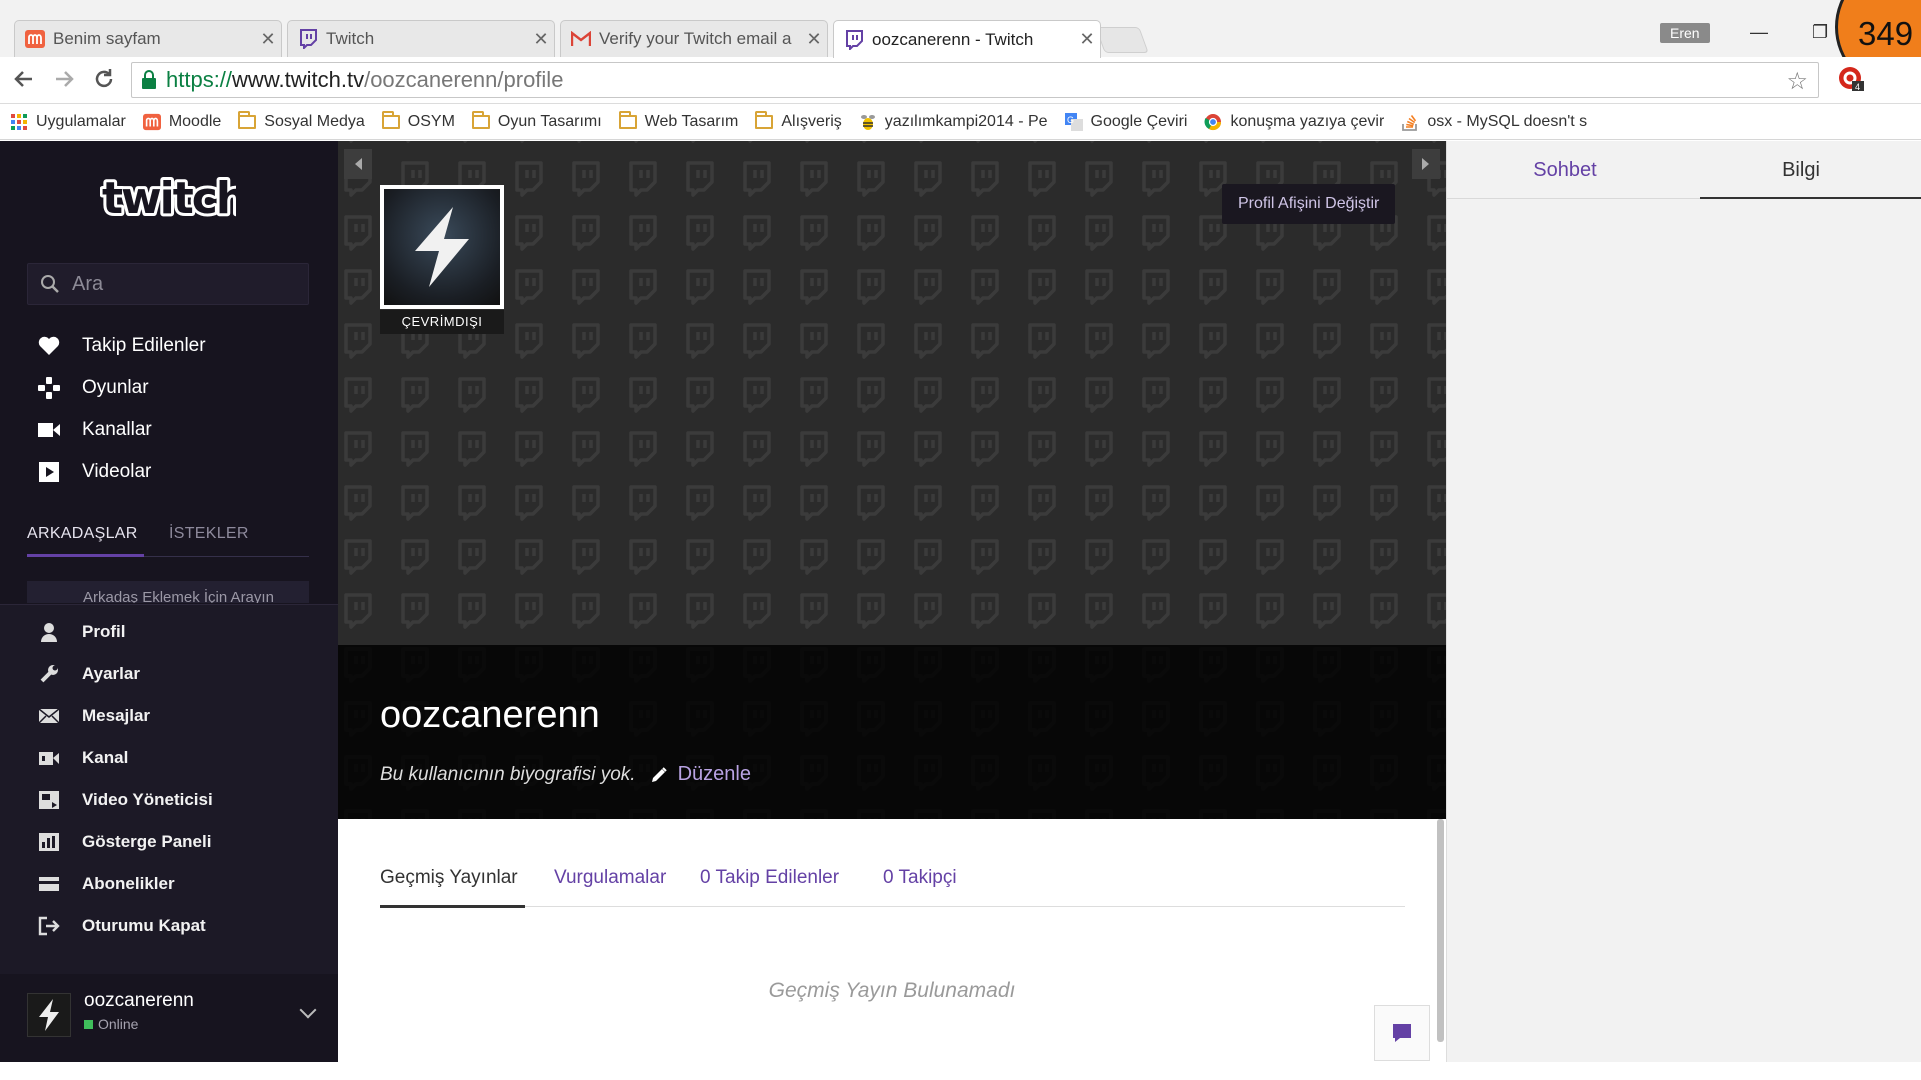  I want to click on browser-tab-benim-sayfam: Benim sayfam ✕, so click(148, 38).